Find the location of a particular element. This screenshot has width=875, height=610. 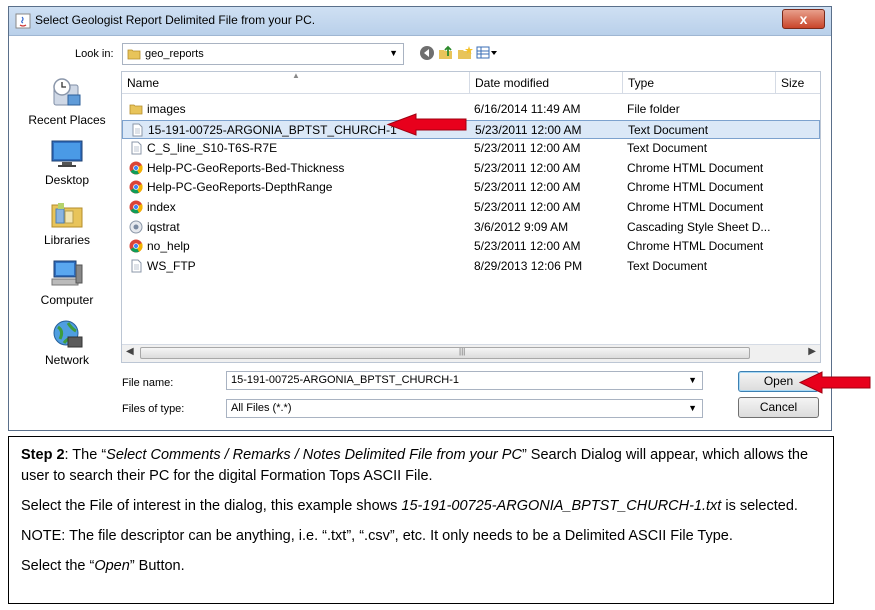

place-desktop: Desktop is located at coordinates (67, 163).